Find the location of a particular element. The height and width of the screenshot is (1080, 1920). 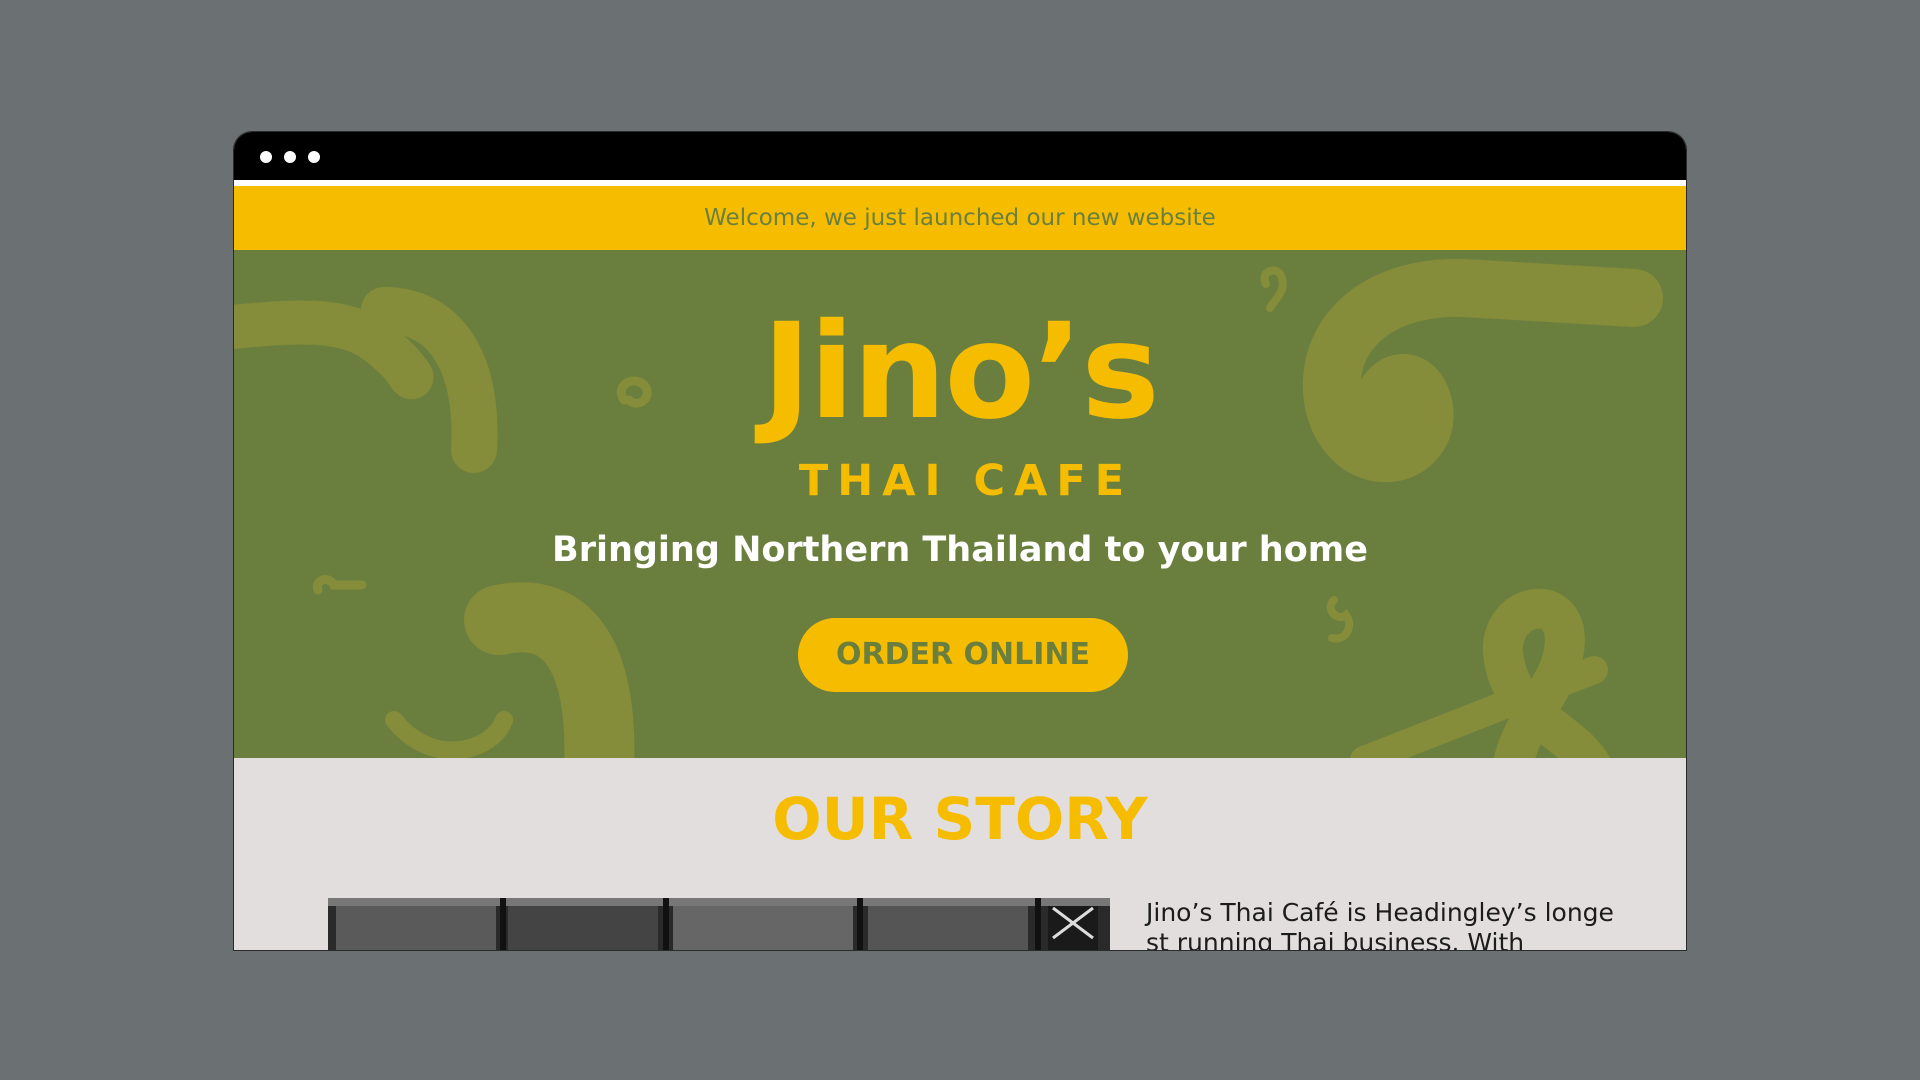

window-titlebar is located at coordinates (960, 156).